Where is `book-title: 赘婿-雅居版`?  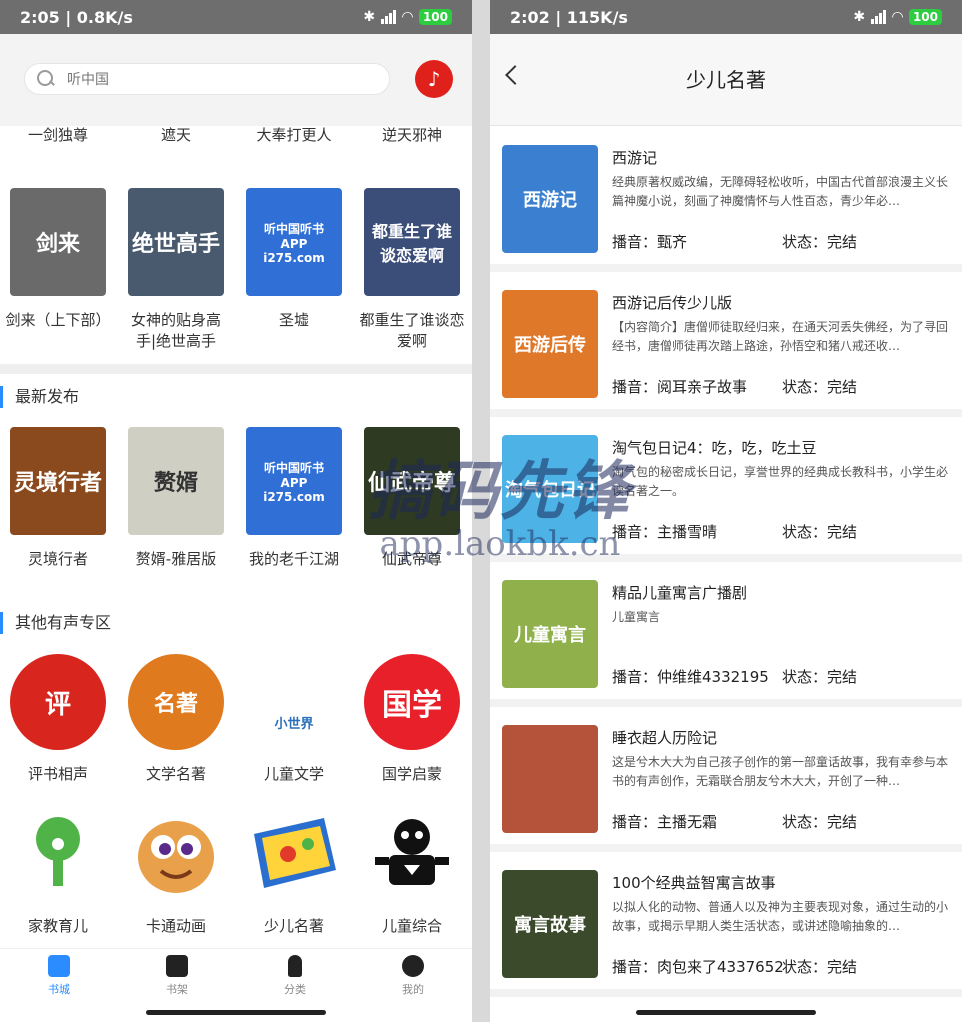
book-title: 赘婿-雅居版 is located at coordinates (176, 559).